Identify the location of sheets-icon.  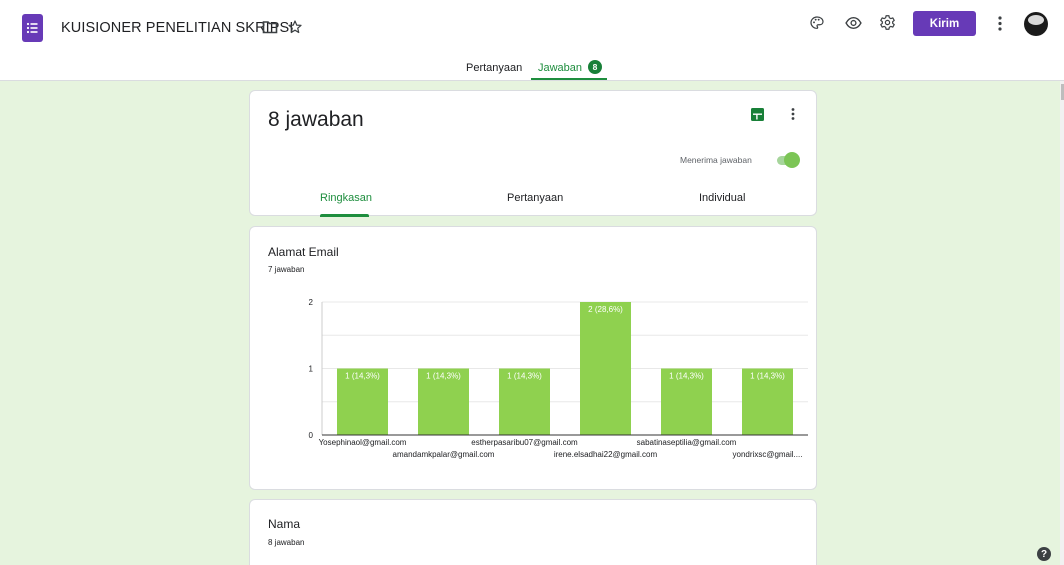
(757, 114).